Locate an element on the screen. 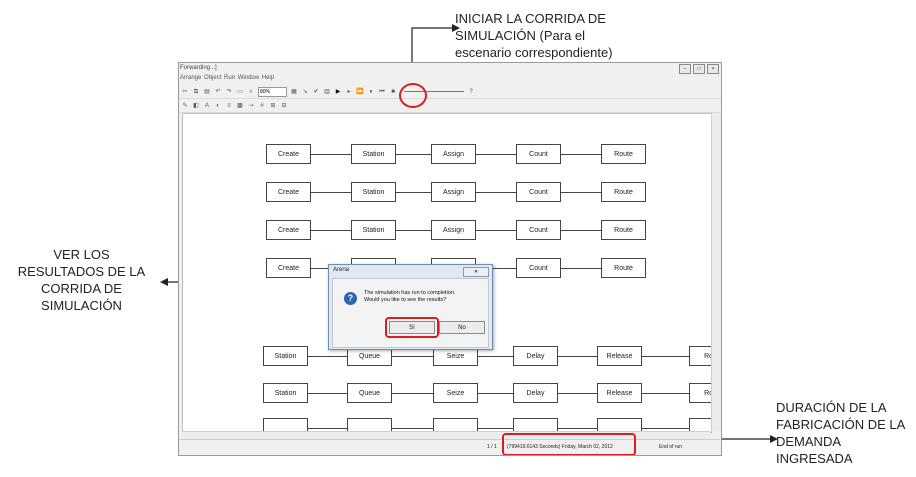  copy-icon: ⧉ is located at coordinates (196, 92).